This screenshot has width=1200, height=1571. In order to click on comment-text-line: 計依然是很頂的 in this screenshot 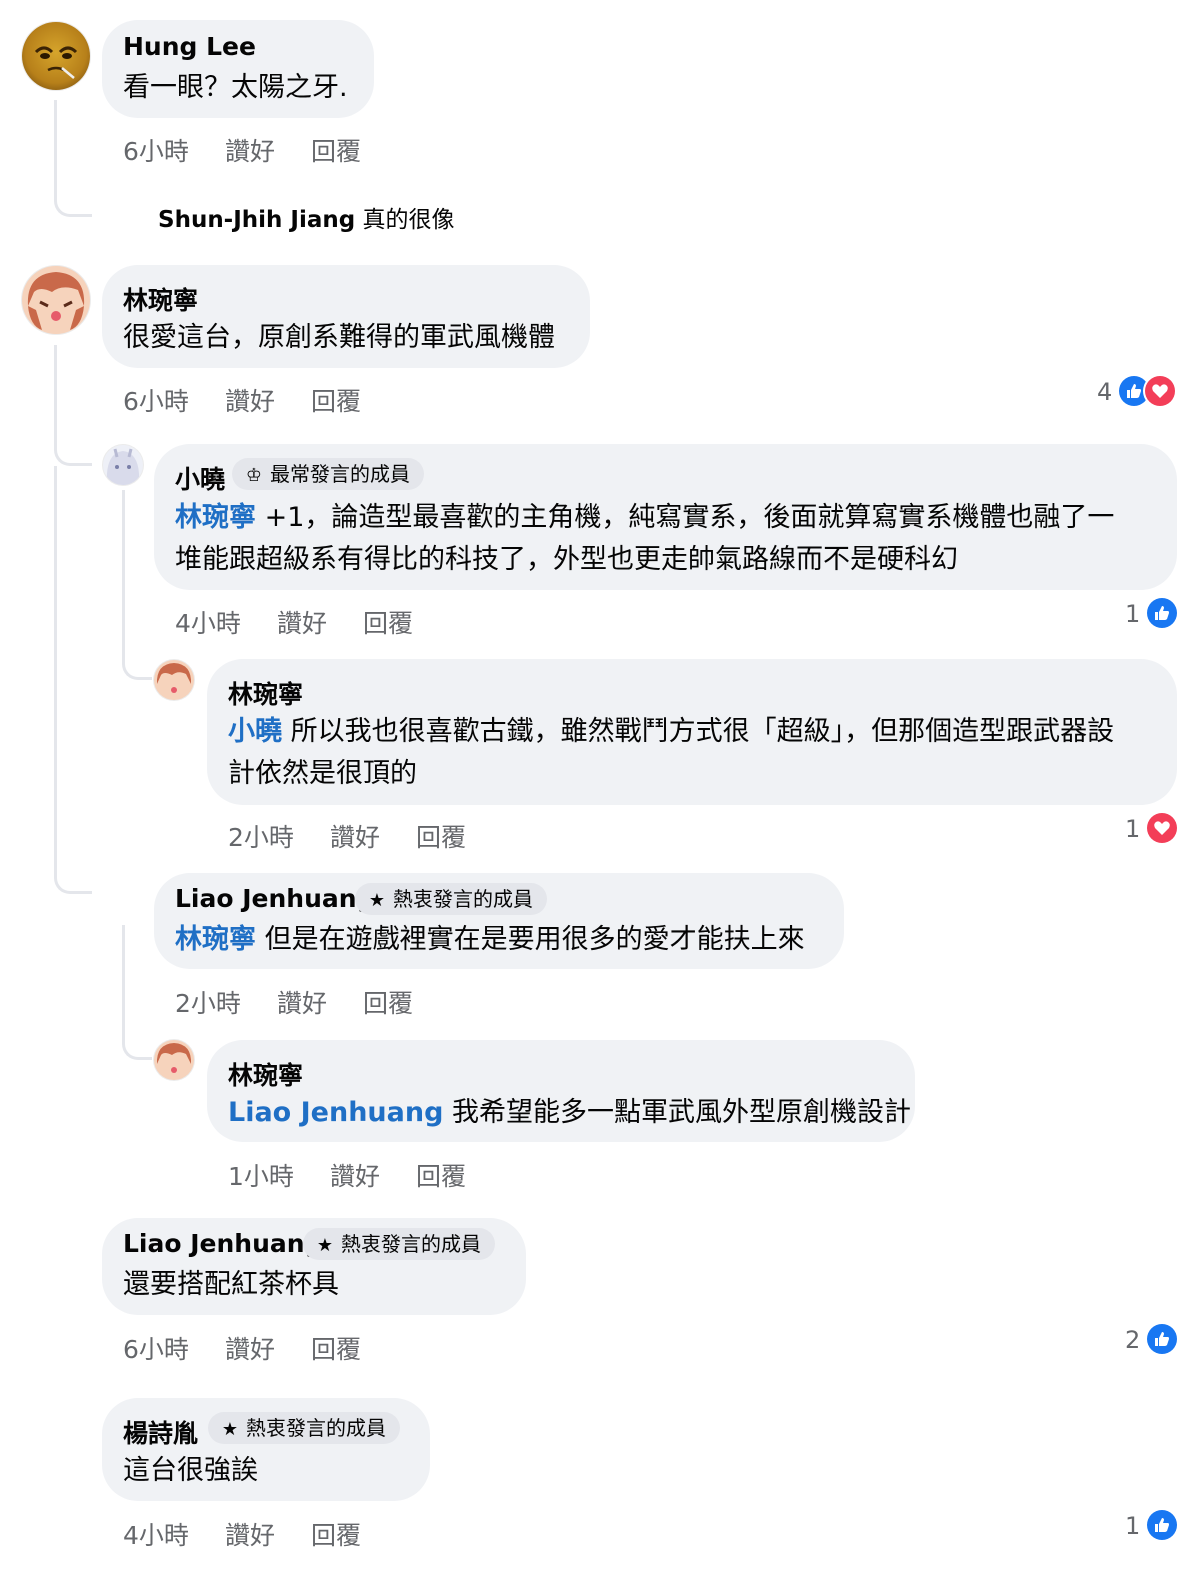, I will do `click(322, 773)`.